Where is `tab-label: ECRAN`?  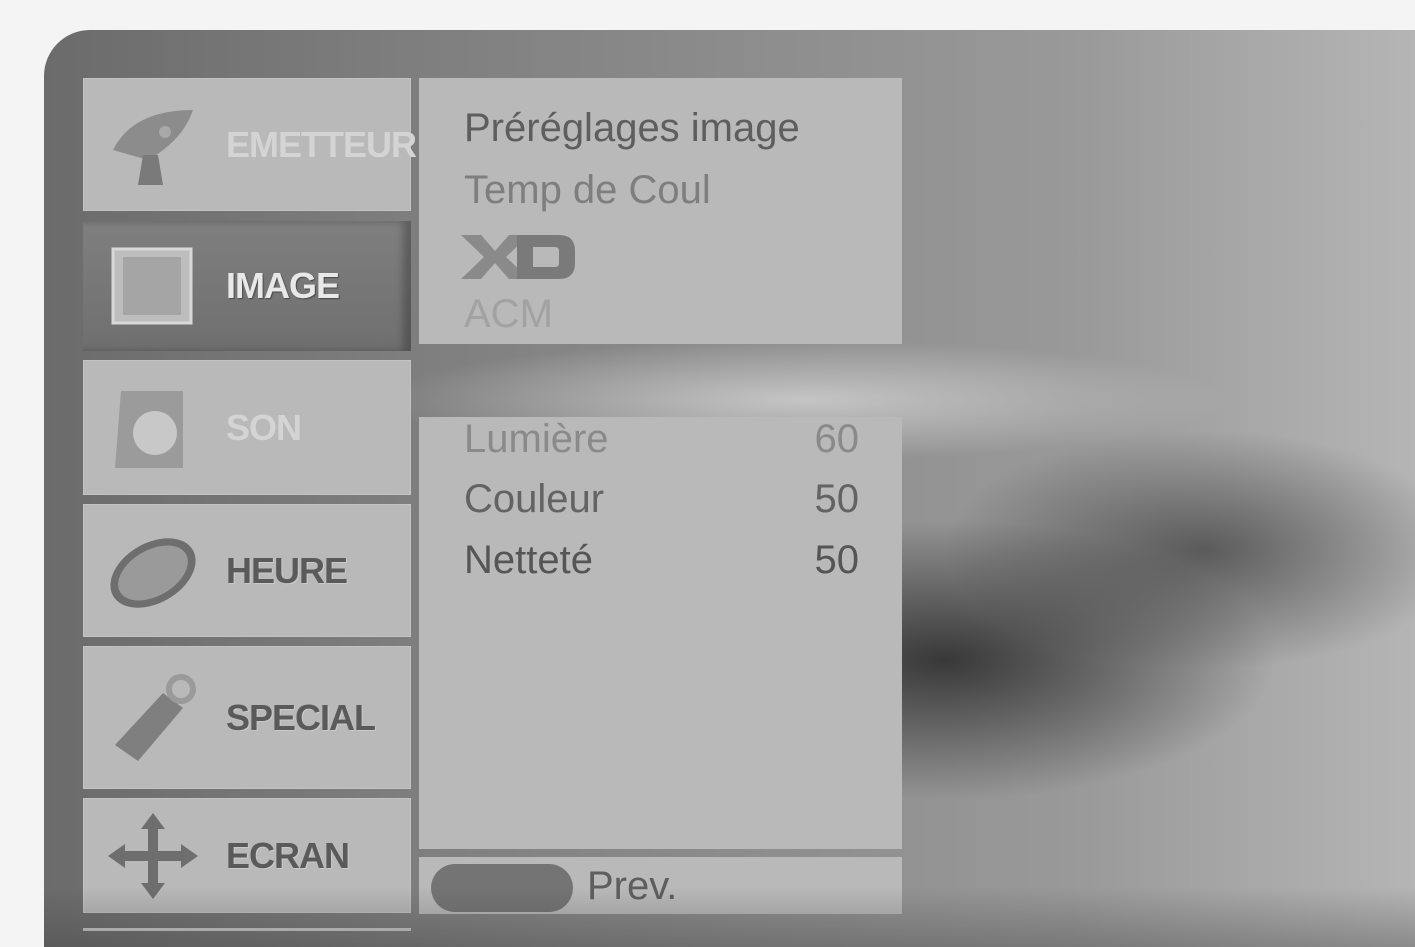 tab-label: ECRAN is located at coordinates (288, 855).